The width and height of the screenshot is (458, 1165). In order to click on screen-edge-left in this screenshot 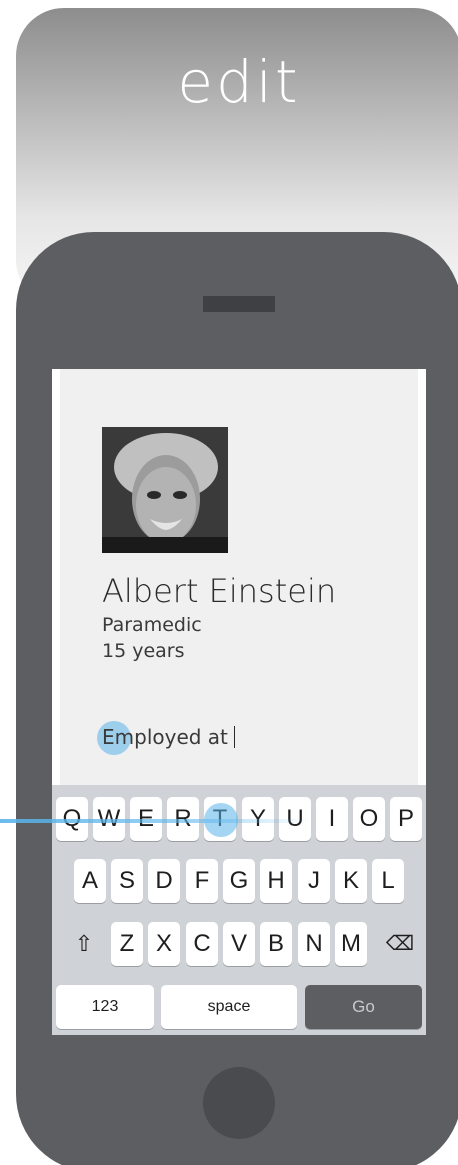, I will do `click(56, 578)`.